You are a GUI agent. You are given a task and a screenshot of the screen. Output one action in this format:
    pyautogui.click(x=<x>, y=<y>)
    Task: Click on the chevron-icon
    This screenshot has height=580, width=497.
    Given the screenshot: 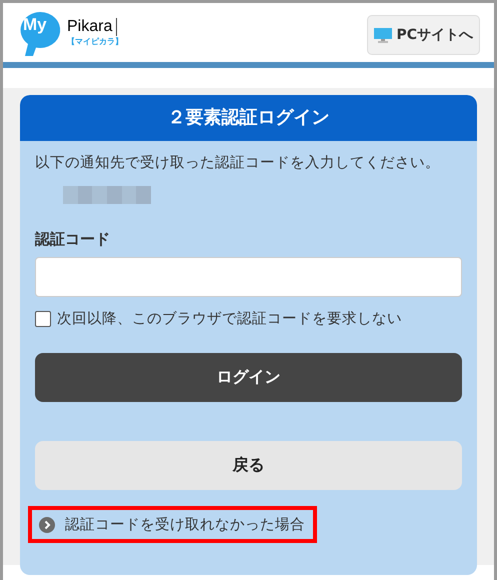 What is the action you would take?
    pyautogui.click(x=47, y=524)
    